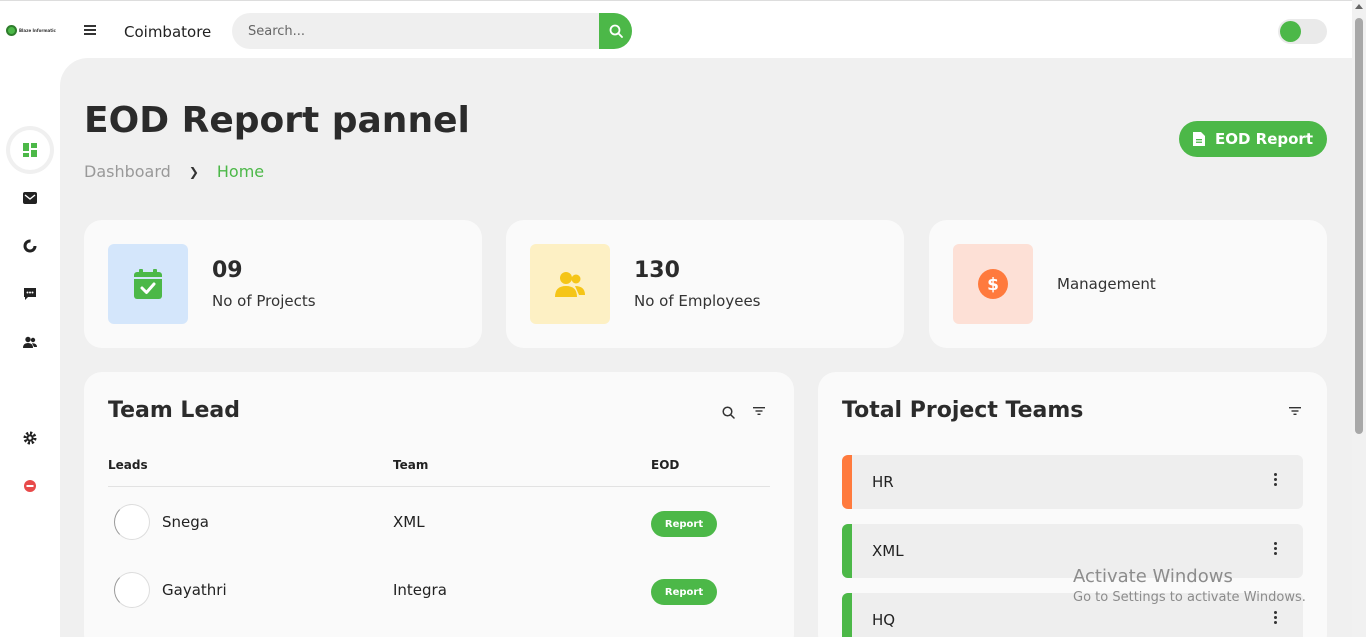  Describe the element at coordinates (168, 32) in the screenshot. I see `location-label: Coimbatore` at that location.